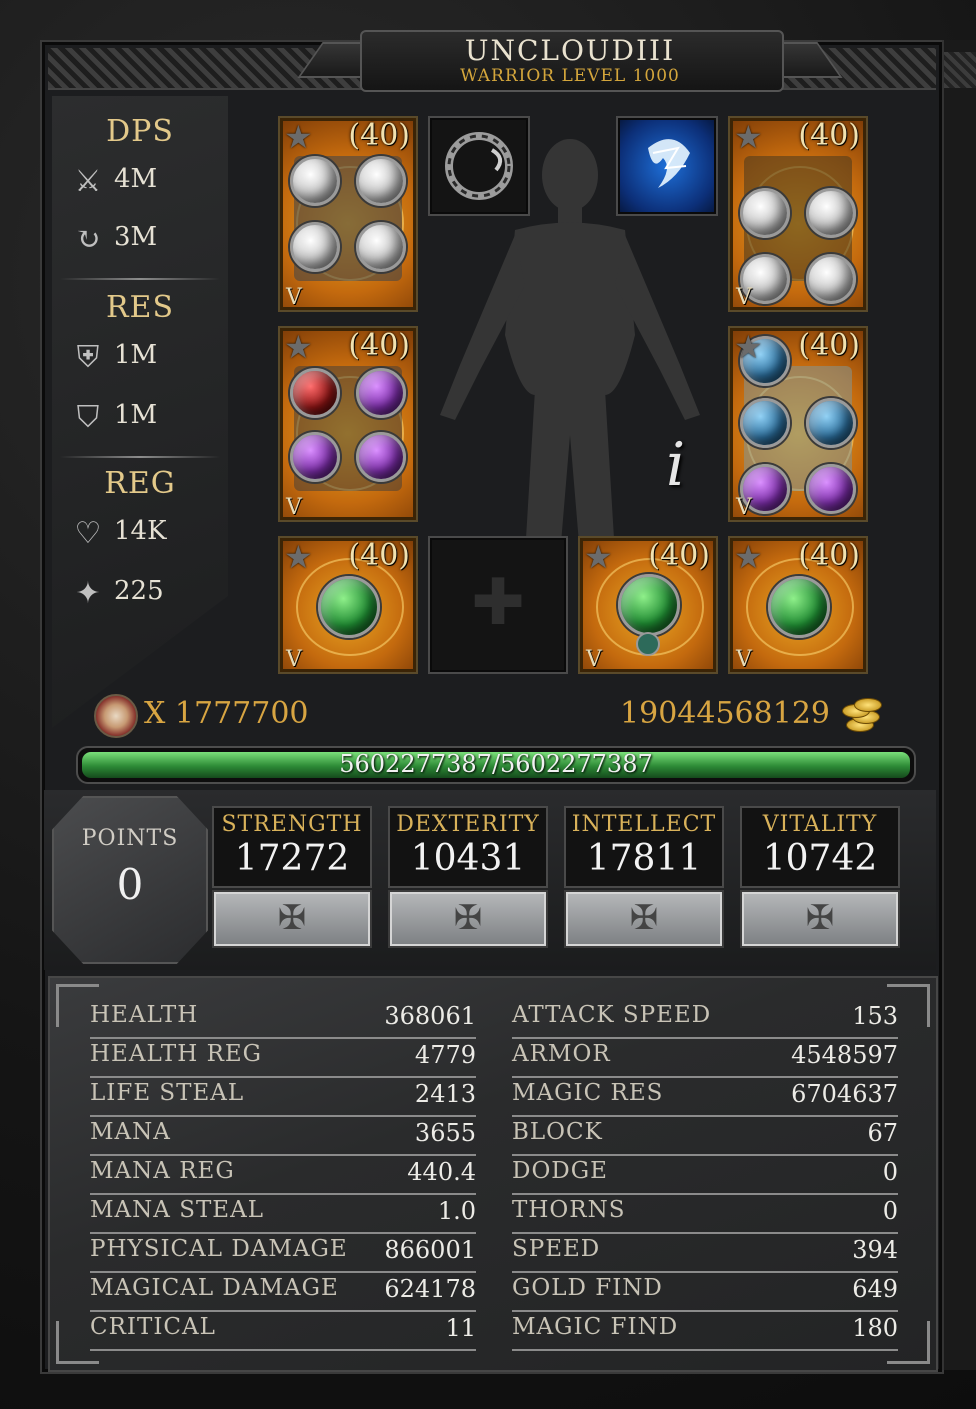  What do you see at coordinates (445, 1094) in the screenshot?
I see `stat-value: 2413` at bounding box center [445, 1094].